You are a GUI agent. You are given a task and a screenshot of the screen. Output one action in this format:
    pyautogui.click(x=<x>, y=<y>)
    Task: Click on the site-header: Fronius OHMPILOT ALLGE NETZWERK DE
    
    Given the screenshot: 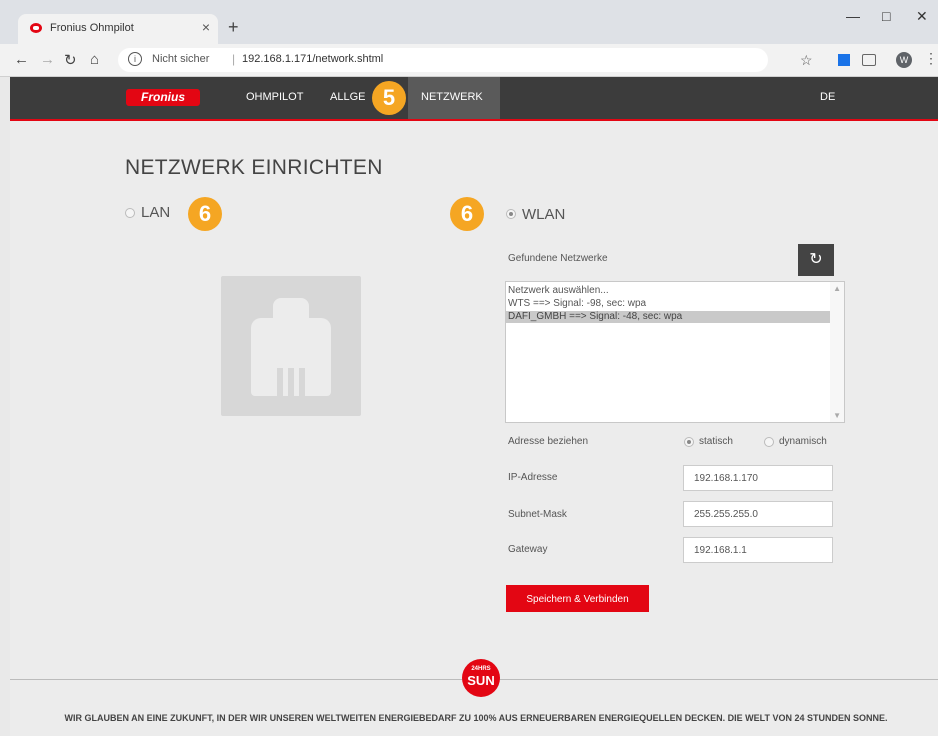 What is the action you would take?
    pyautogui.click(x=469, y=99)
    